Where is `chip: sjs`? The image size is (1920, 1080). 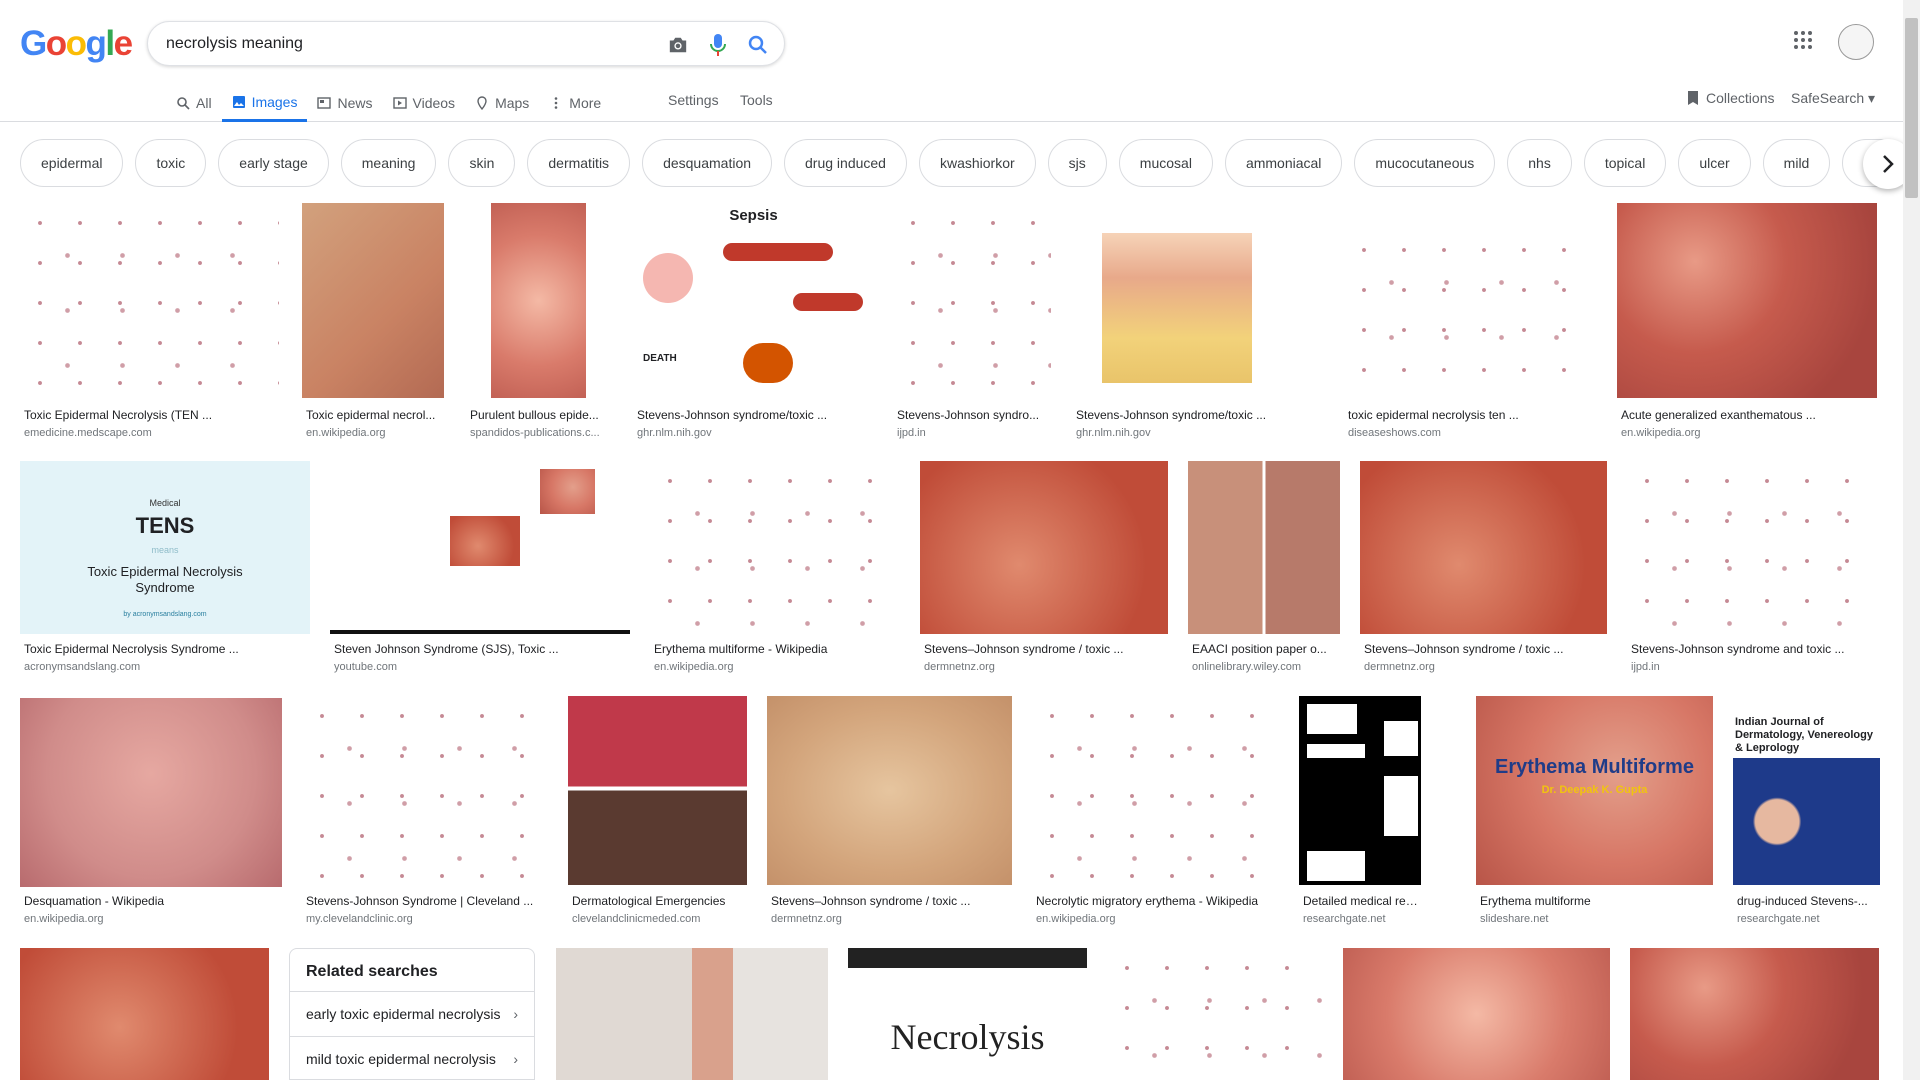 chip: sjs is located at coordinates (1077, 163).